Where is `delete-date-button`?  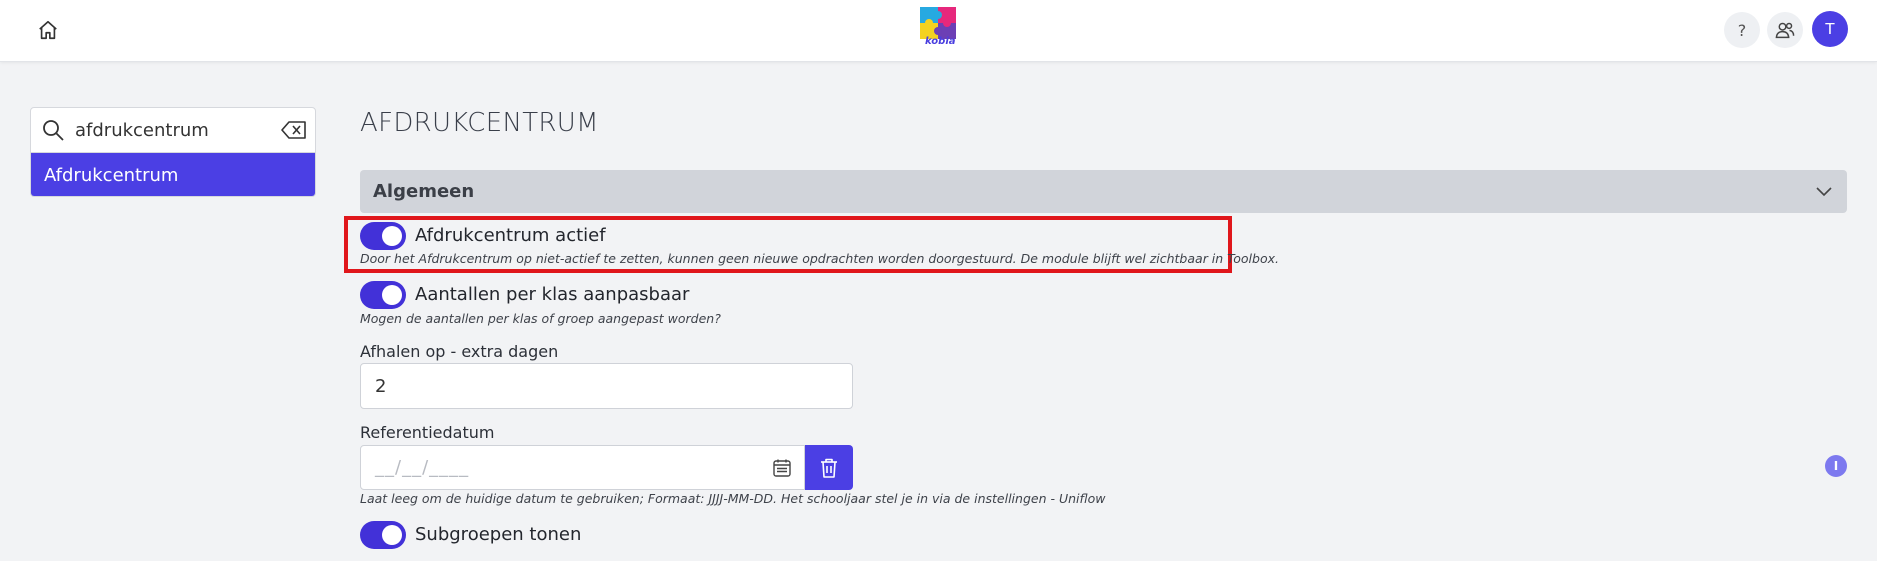 delete-date-button is located at coordinates (829, 467).